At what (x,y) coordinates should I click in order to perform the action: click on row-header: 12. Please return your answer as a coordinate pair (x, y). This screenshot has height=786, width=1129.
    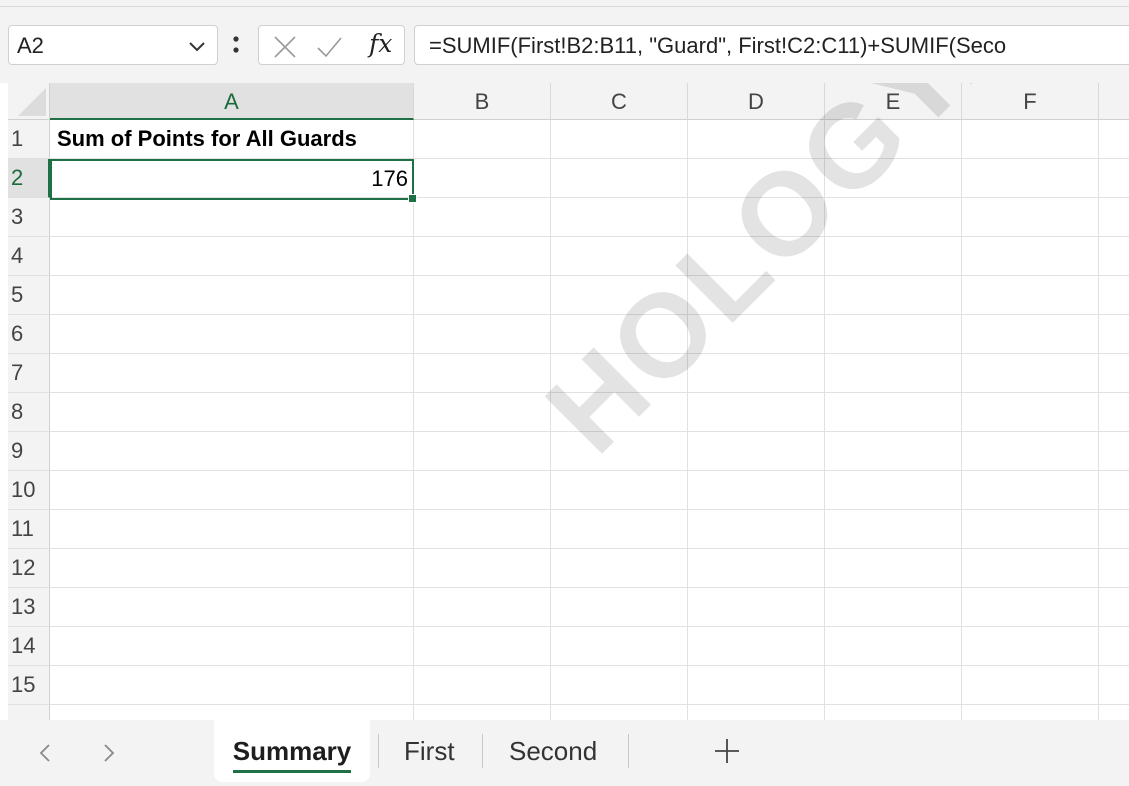
    Looking at the image, I should click on (29, 568).